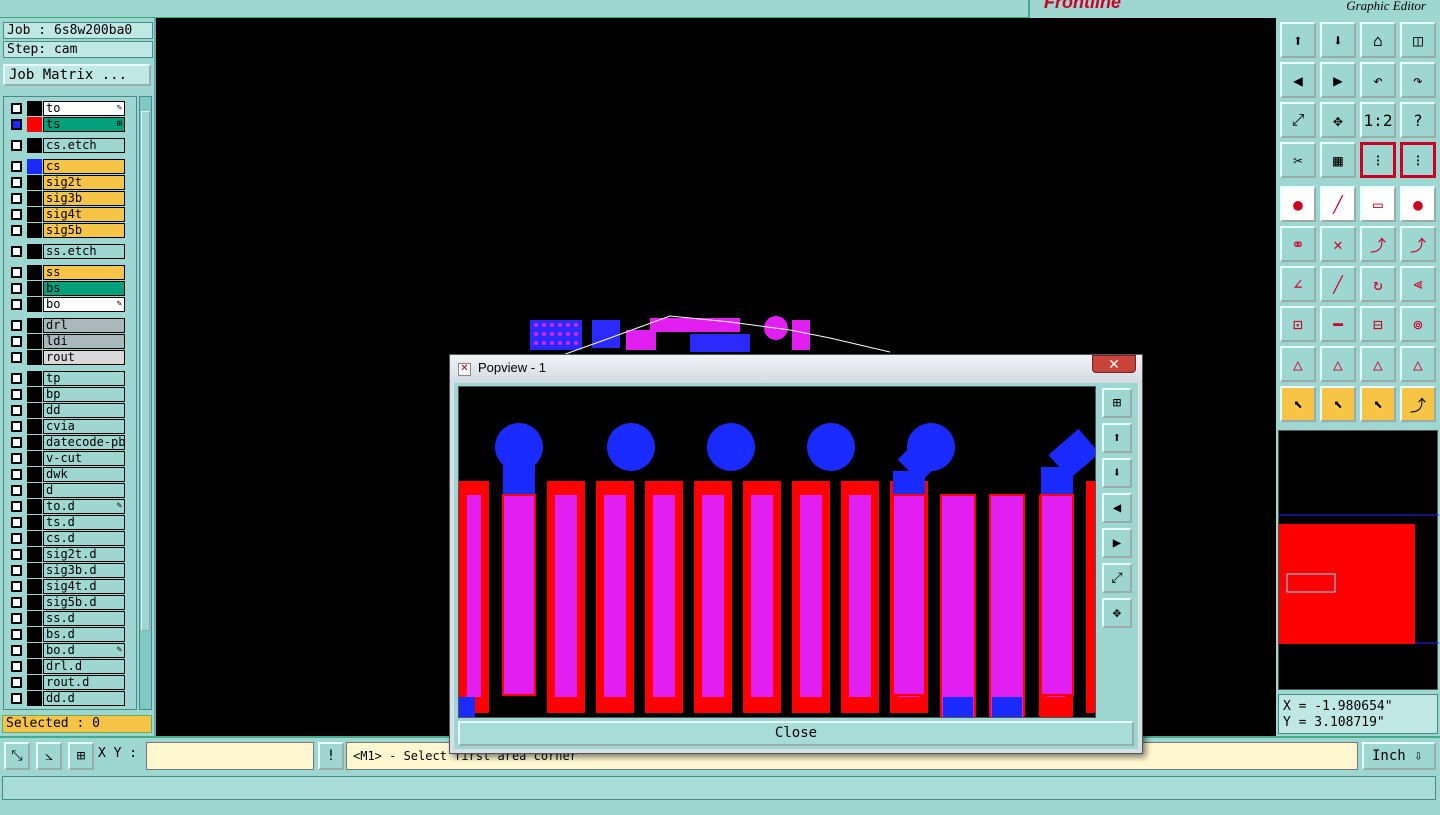 This screenshot has height=815, width=1440. What do you see at coordinates (1338, 40) in the screenshot?
I see `save-icon: ⬇` at bounding box center [1338, 40].